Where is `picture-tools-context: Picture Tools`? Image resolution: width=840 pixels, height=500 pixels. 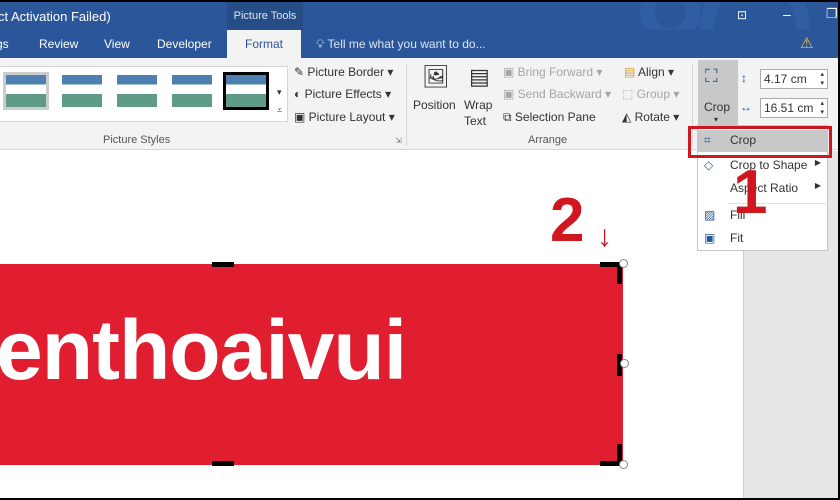
picture-tools-context: Picture Tools is located at coordinates (265, 16).